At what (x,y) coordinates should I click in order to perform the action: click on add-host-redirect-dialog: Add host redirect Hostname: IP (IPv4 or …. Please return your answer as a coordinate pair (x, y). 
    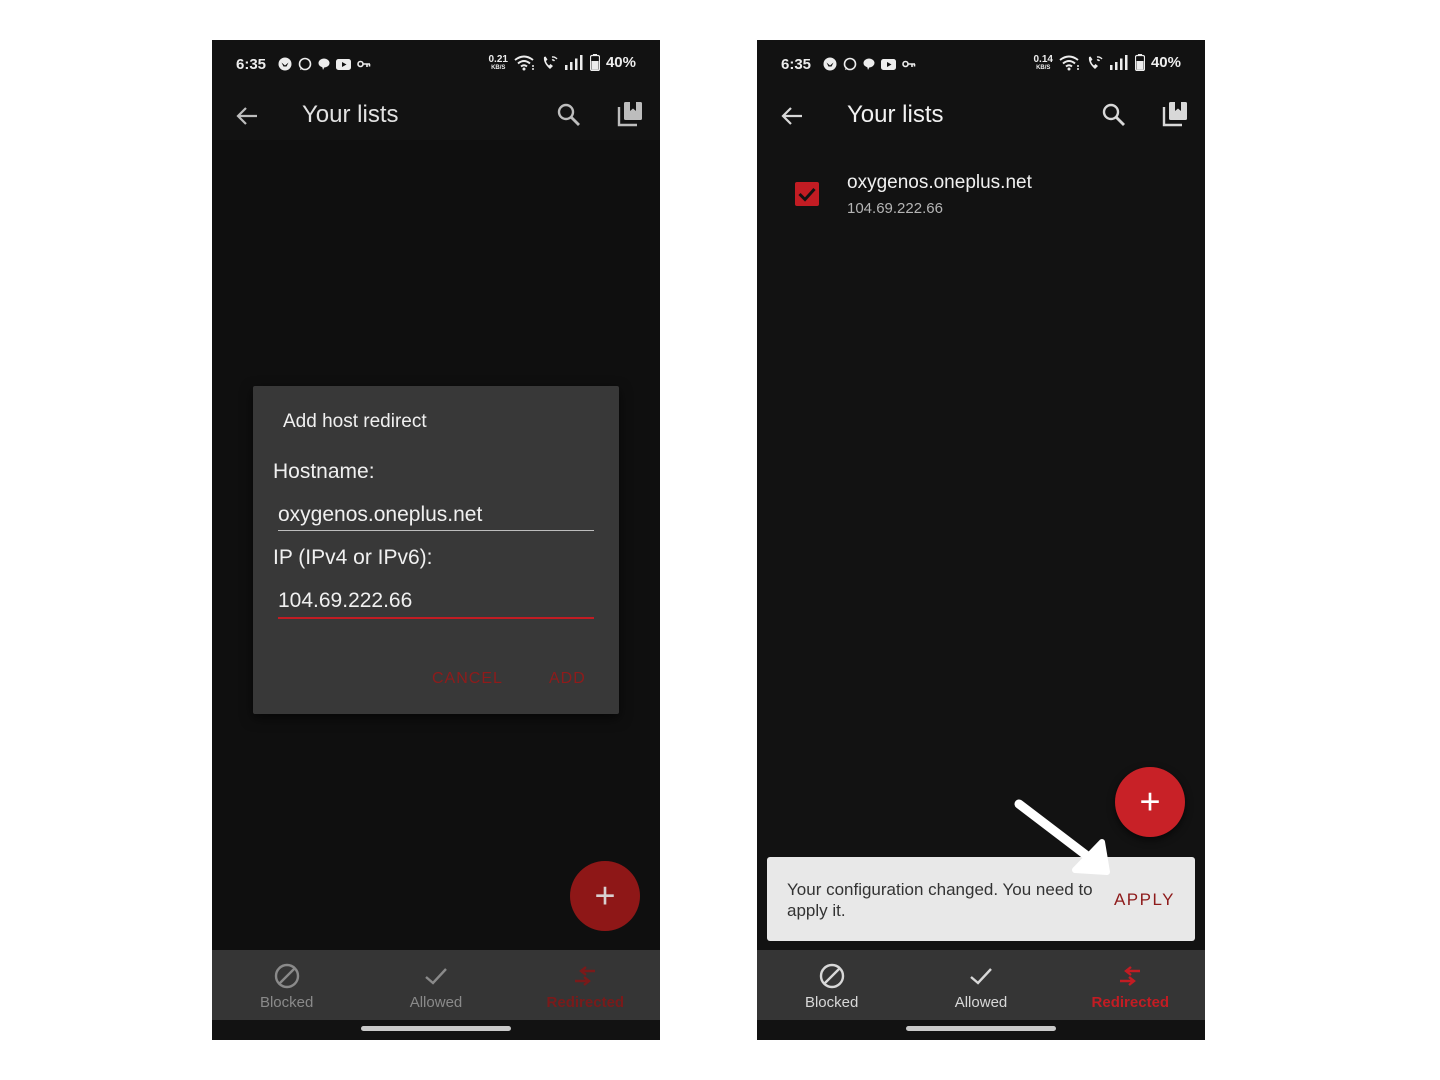
    Looking at the image, I should click on (436, 550).